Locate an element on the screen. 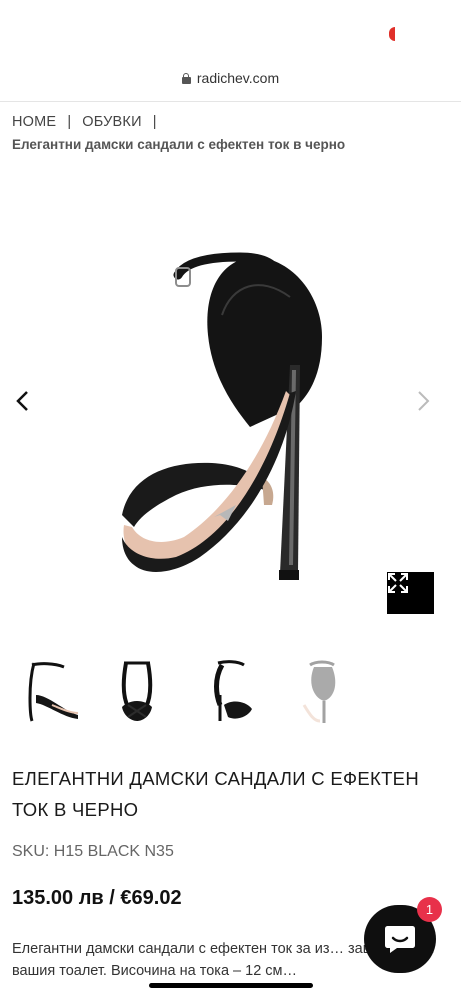 Image resolution: width=461 pixels, height=999 pixels. thumbnail-side-view is located at coordinates (53, 692).